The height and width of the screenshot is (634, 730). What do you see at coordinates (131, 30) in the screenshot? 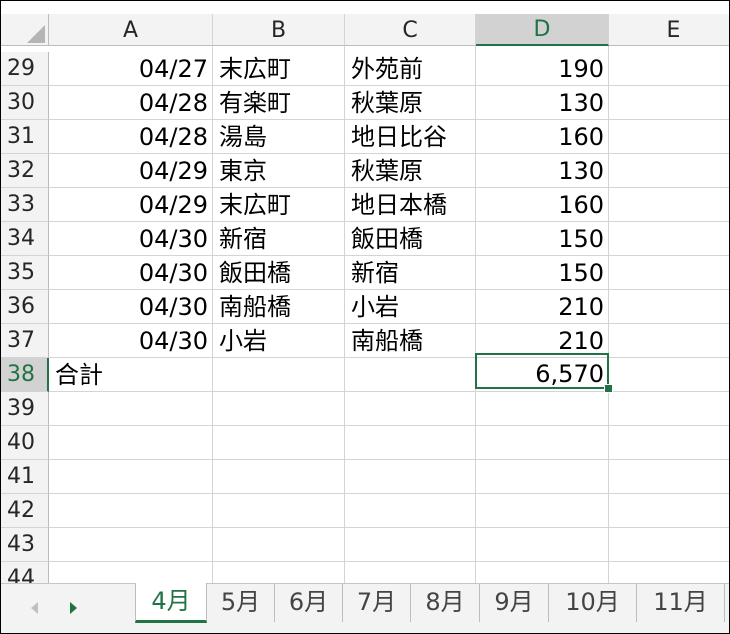
I see `column-header-a: A` at bounding box center [131, 30].